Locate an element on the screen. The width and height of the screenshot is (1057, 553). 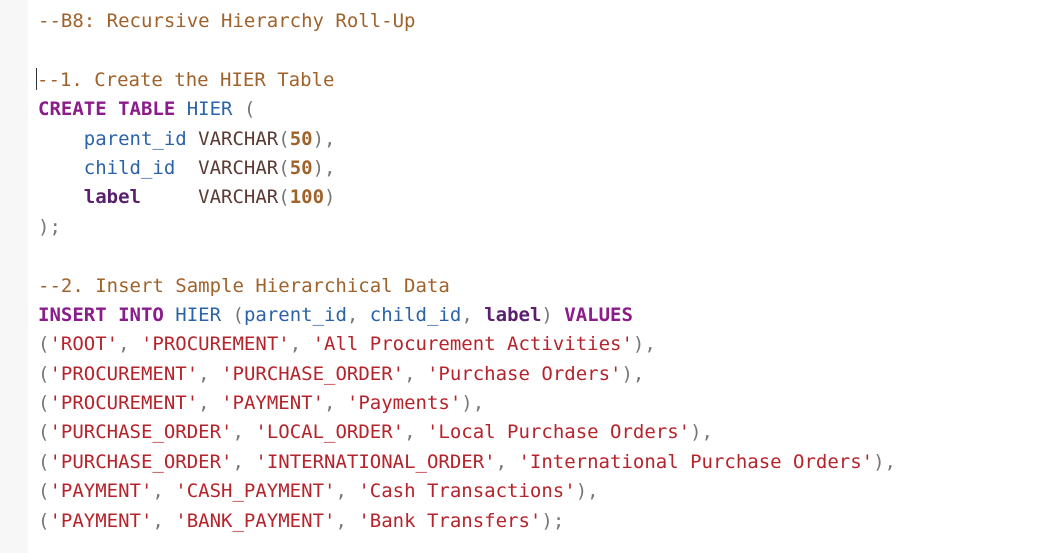
string-token: 'International Purchase Orders' is located at coordinates (696, 461).